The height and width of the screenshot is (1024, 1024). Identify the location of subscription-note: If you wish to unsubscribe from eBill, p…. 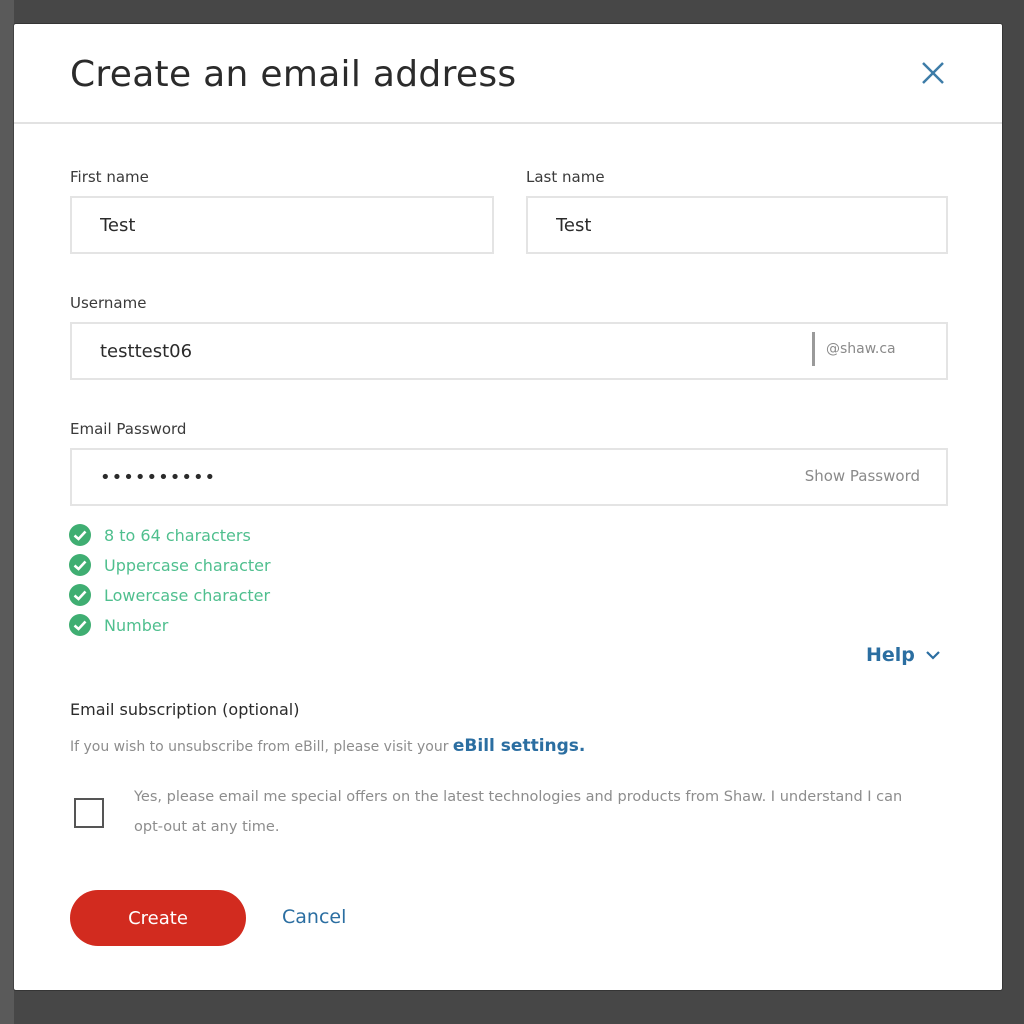
(327, 746).